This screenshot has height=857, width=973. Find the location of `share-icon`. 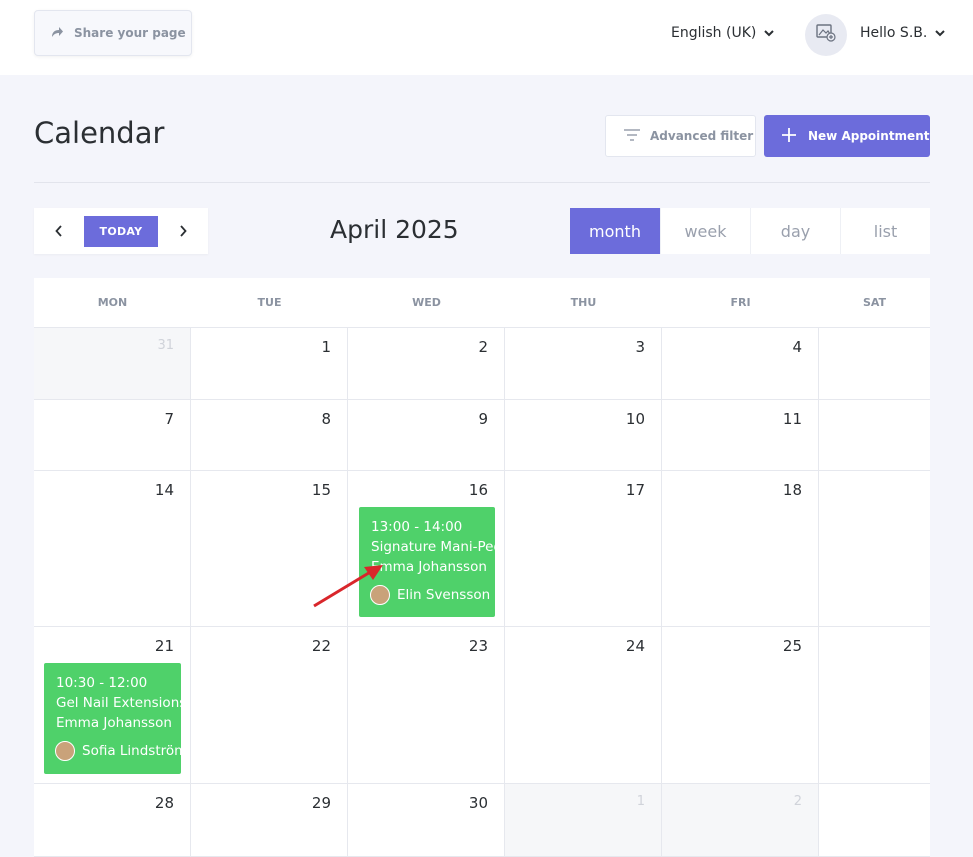

share-icon is located at coordinates (57, 33).